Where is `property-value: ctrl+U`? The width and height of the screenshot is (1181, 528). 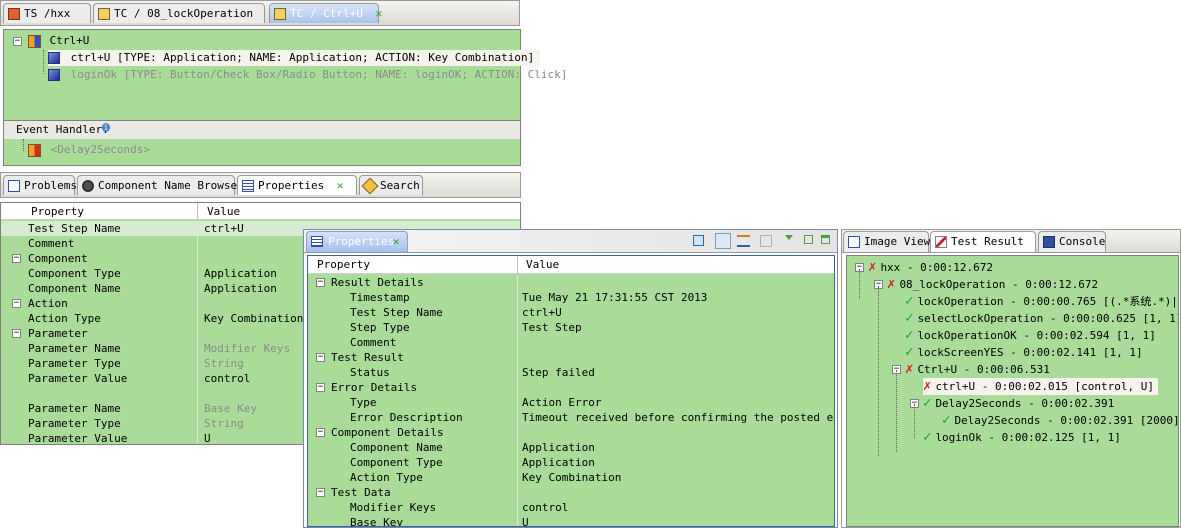 property-value: ctrl+U is located at coordinates (542, 312).